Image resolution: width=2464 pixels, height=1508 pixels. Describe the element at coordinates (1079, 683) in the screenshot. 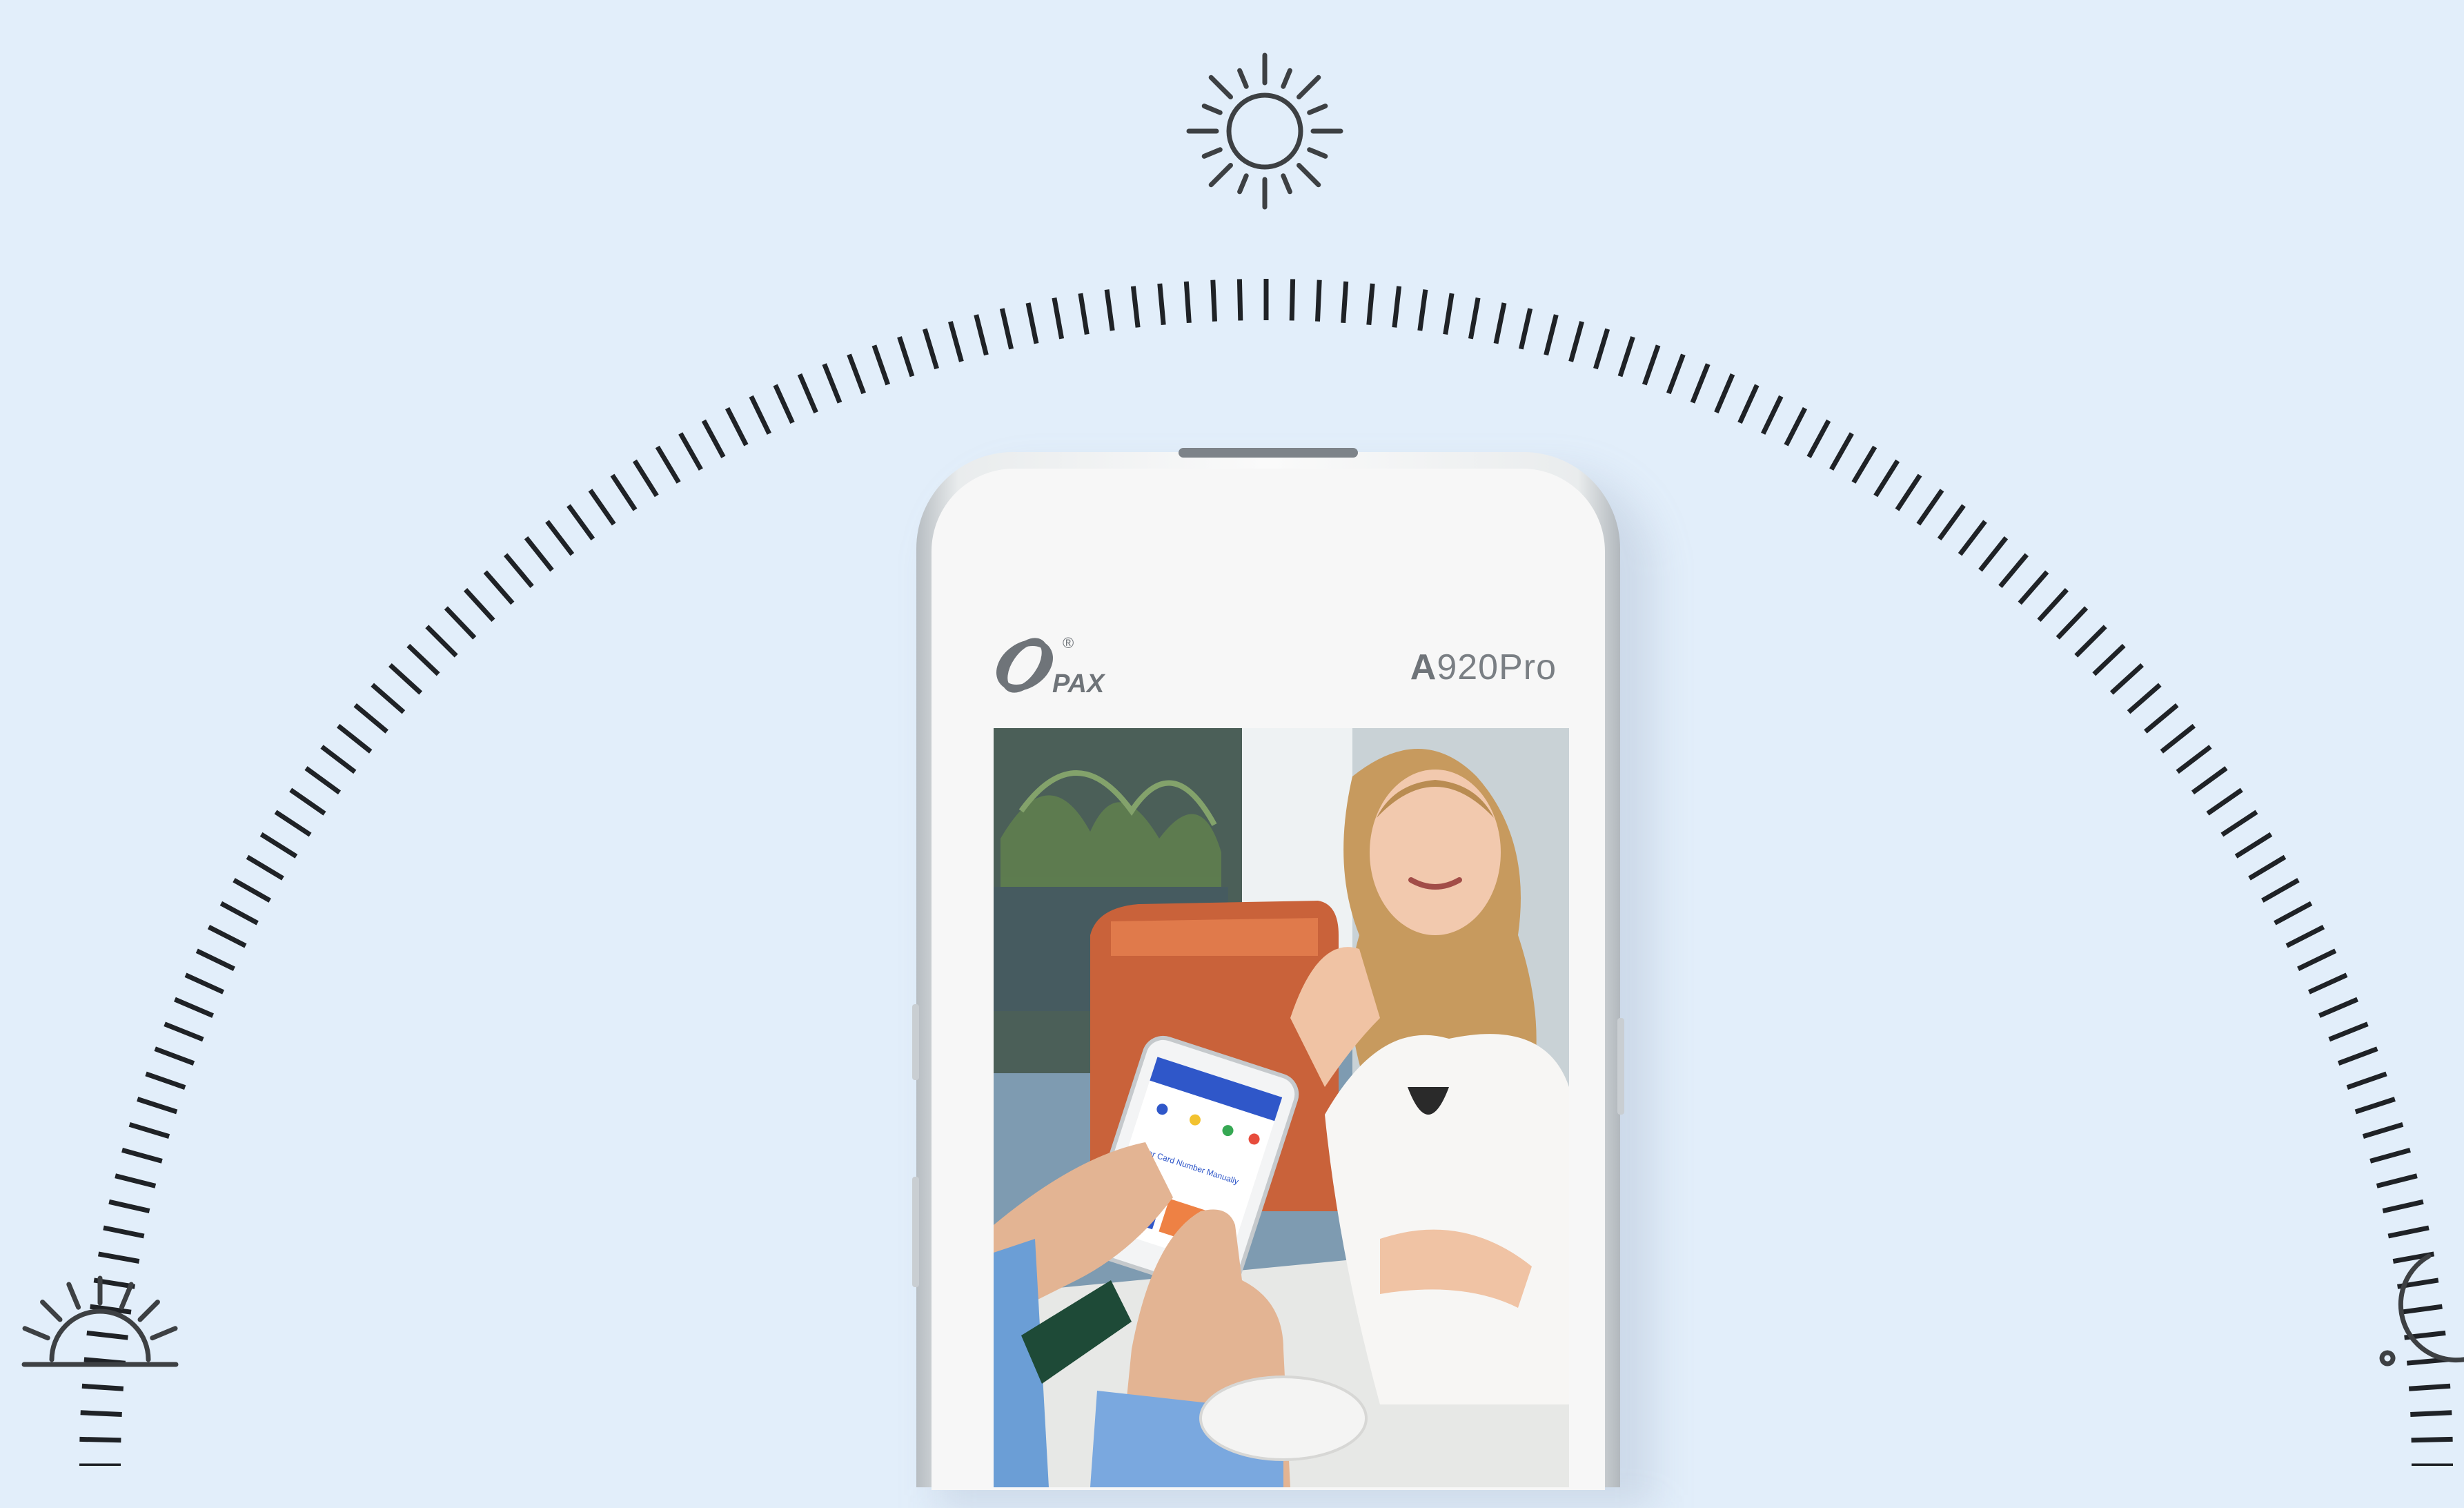

I see `brand-name: PAX` at that location.